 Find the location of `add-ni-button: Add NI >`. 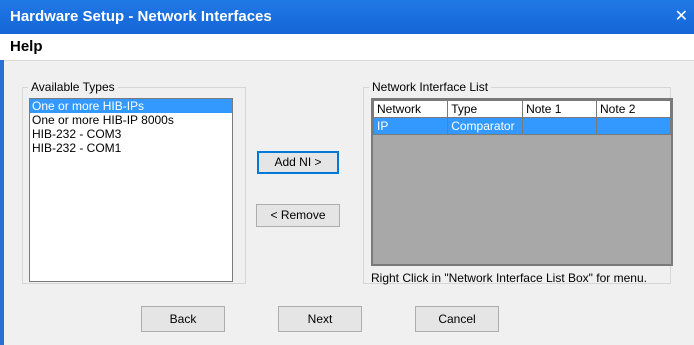

add-ni-button: Add NI > is located at coordinates (298, 162).